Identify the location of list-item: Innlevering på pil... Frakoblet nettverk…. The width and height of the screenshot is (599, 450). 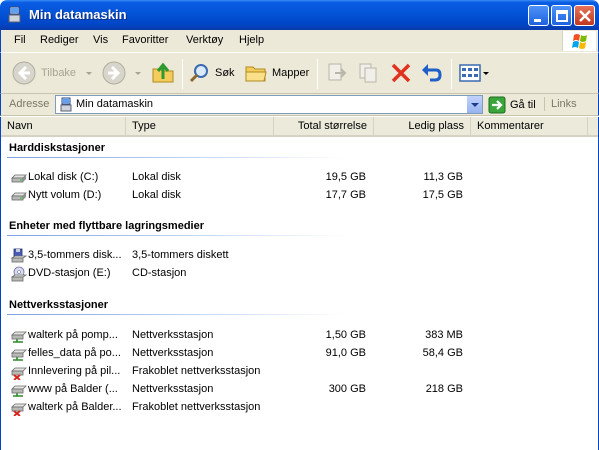
(299, 372).